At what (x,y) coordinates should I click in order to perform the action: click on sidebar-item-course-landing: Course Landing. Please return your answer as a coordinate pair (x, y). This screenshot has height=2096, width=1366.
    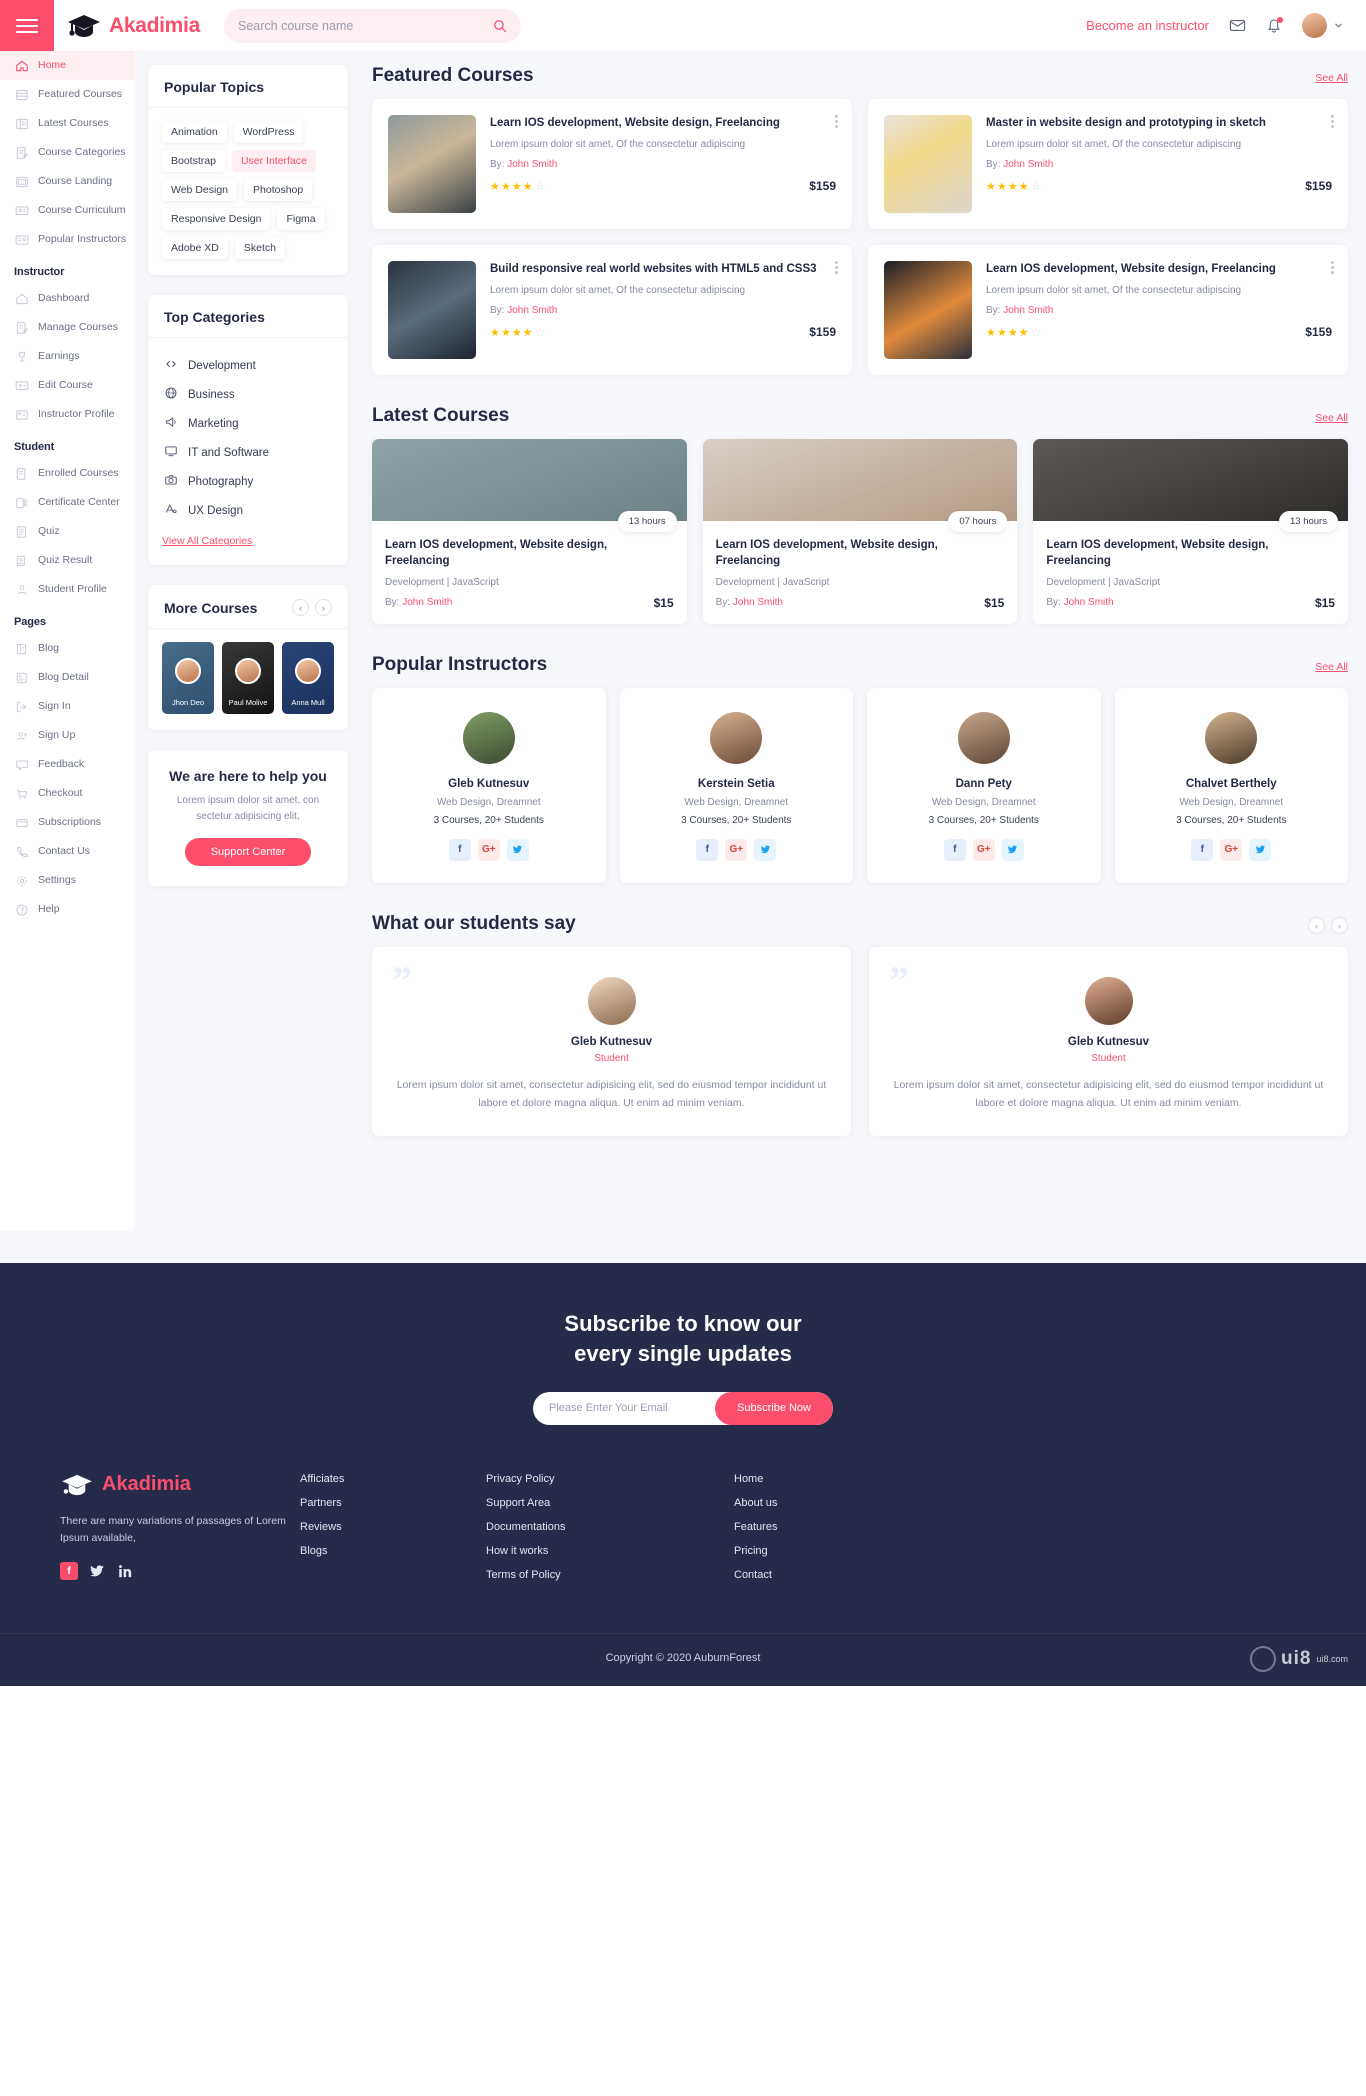
    Looking at the image, I should click on (67, 181).